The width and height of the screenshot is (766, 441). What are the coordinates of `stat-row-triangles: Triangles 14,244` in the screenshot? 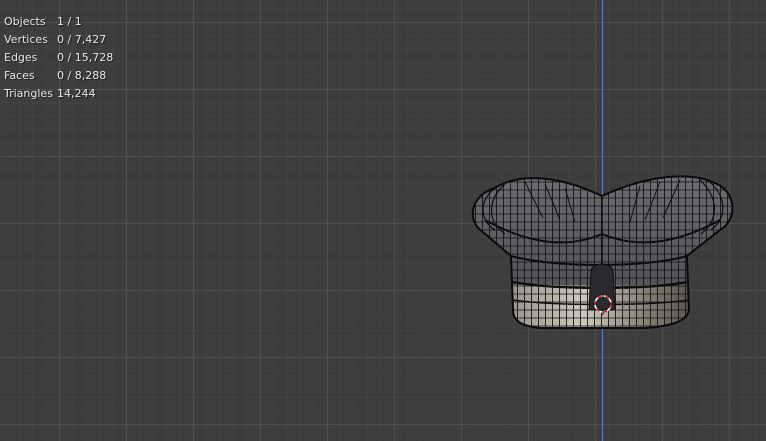 It's located at (58, 94).